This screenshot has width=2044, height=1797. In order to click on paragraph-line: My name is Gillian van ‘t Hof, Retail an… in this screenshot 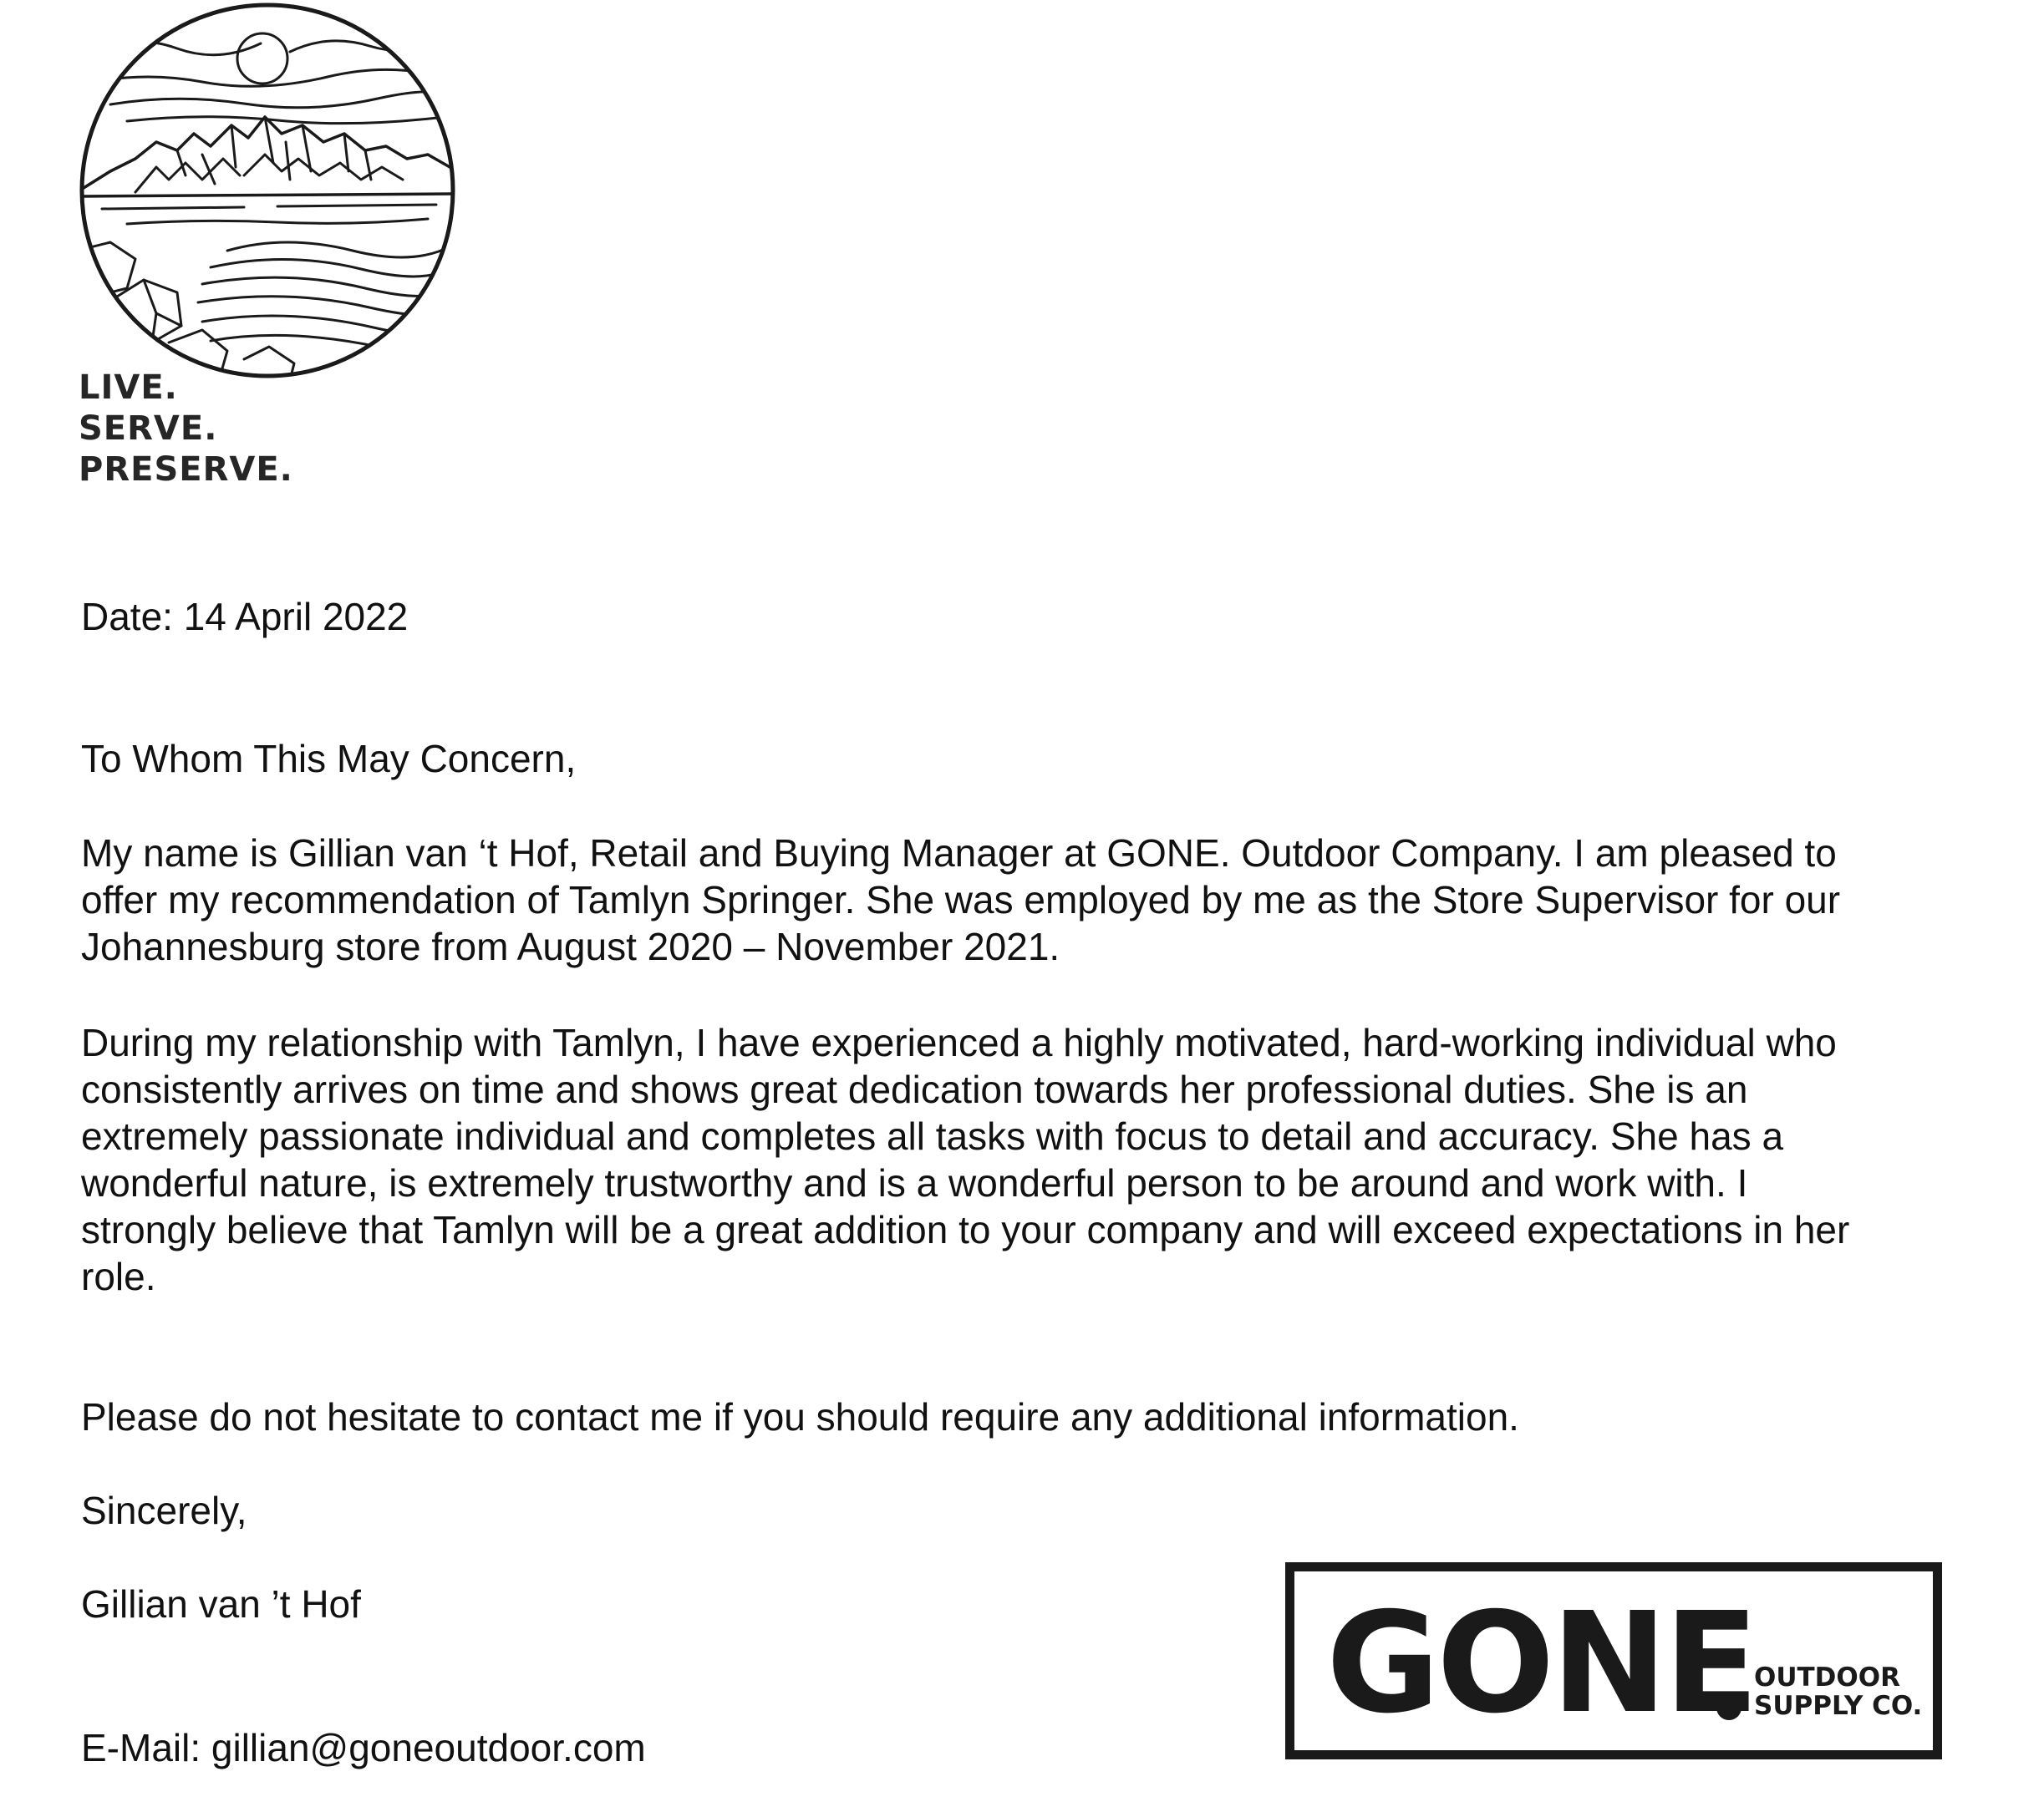, I will do `click(959, 853)`.